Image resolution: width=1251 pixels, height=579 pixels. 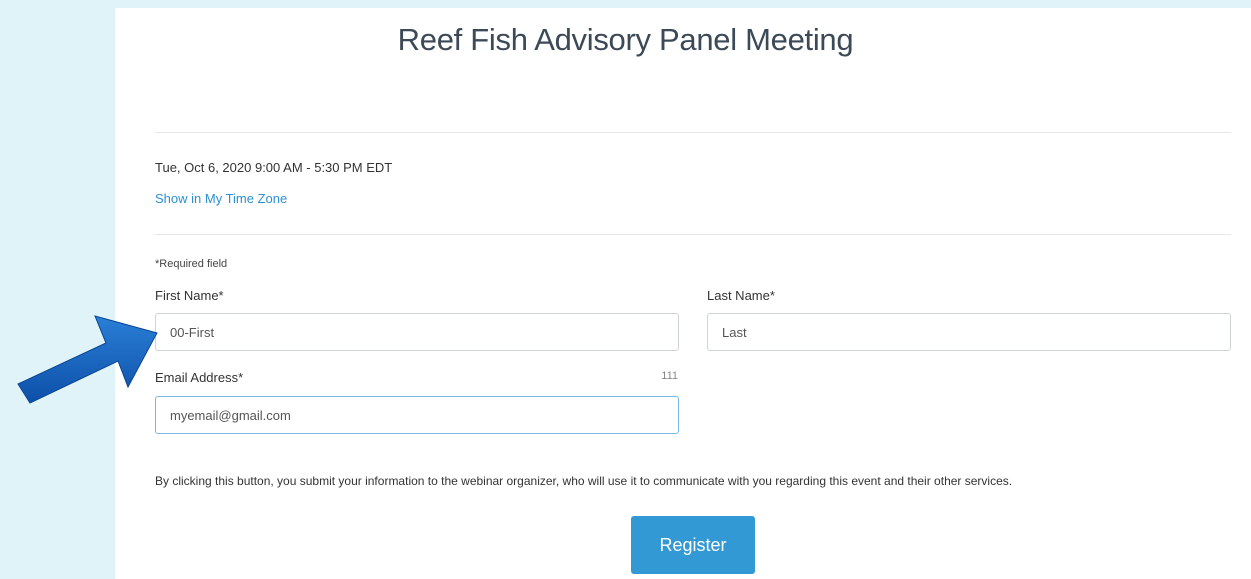 I want to click on register-button: Register, so click(x=693, y=545).